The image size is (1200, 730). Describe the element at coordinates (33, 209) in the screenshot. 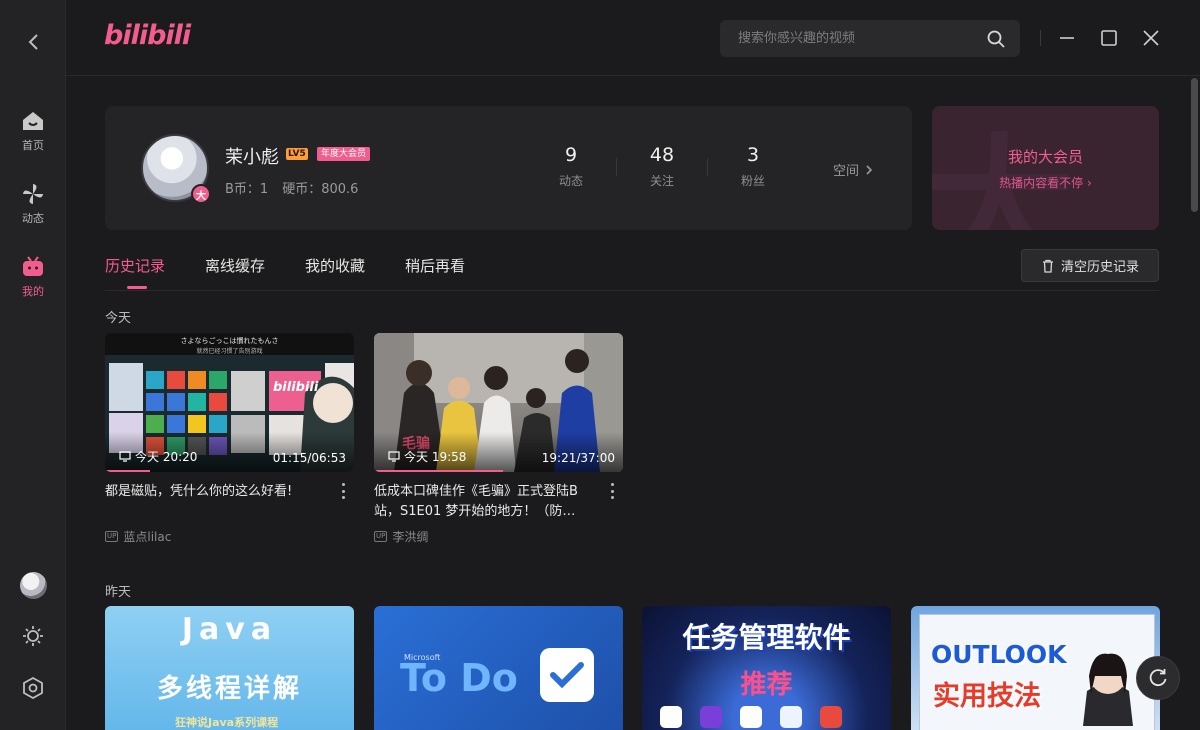

I see `sidebar-item-feed: 动态` at that location.